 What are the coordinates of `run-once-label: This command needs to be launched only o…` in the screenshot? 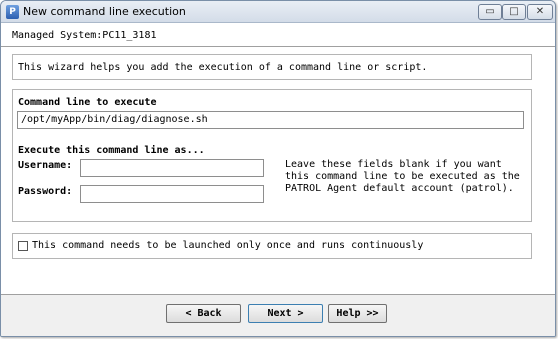 It's located at (227, 245).